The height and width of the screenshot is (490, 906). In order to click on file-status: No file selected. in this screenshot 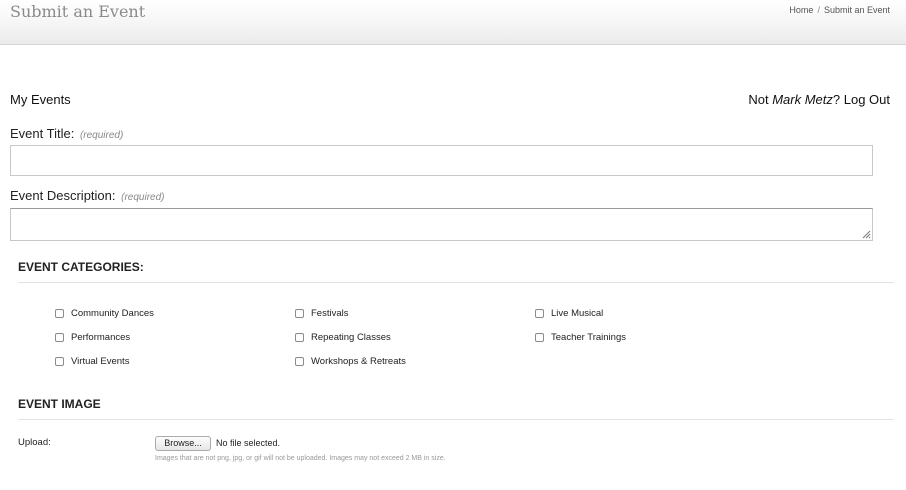, I will do `click(248, 443)`.